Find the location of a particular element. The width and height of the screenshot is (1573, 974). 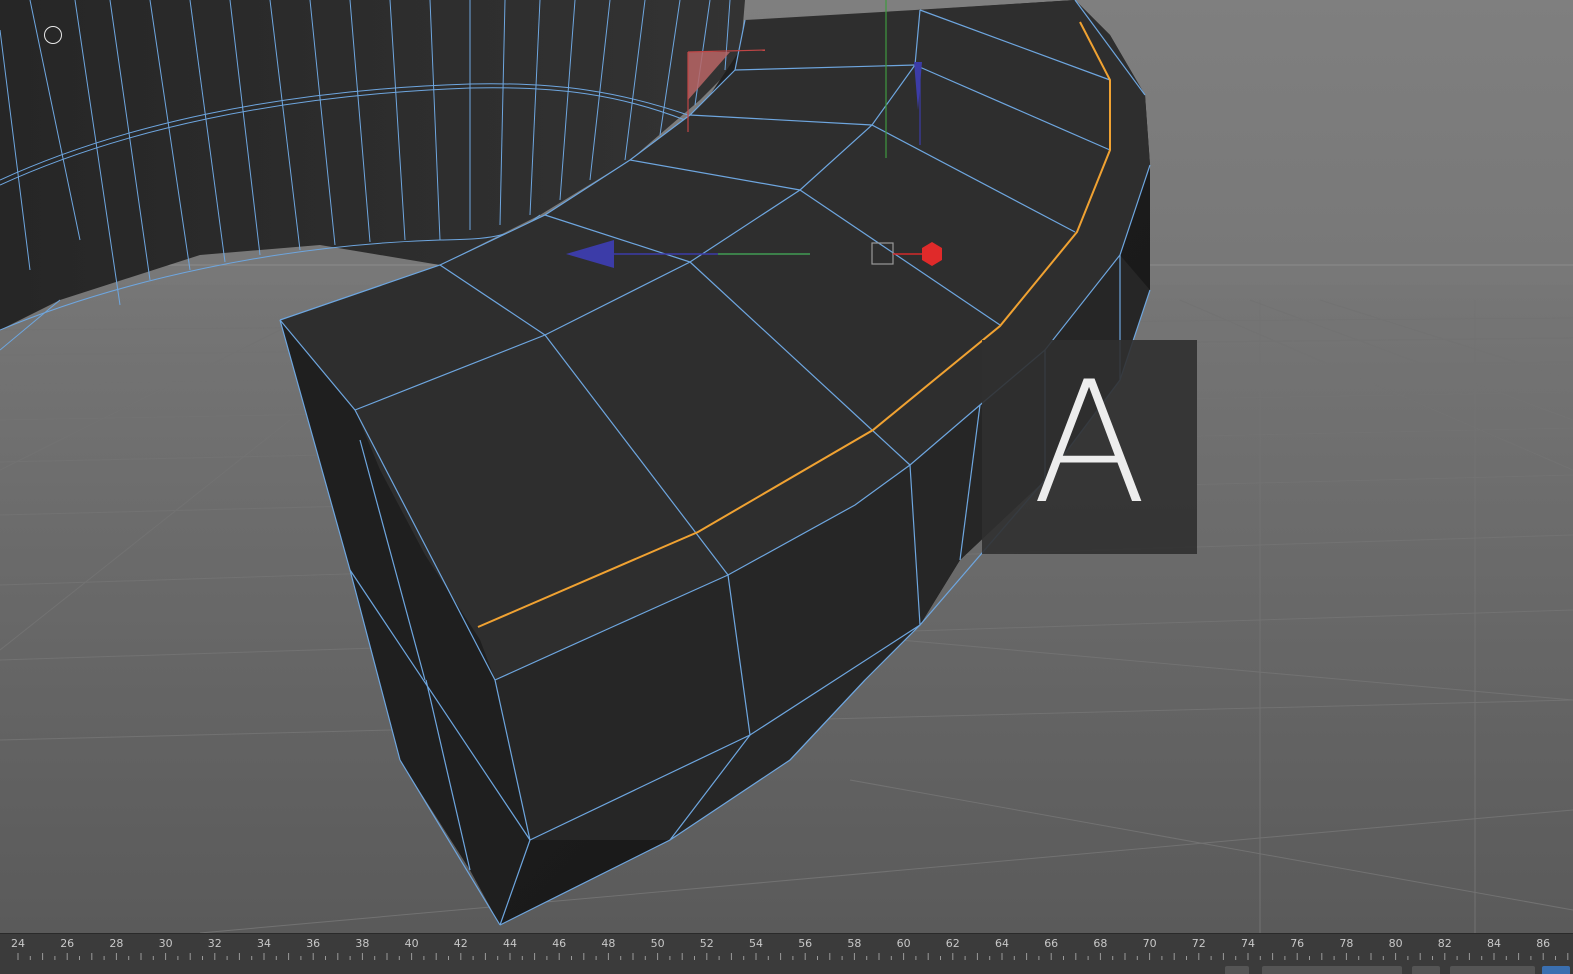

timeline-frame-label: 60 is located at coordinates (904, 943).